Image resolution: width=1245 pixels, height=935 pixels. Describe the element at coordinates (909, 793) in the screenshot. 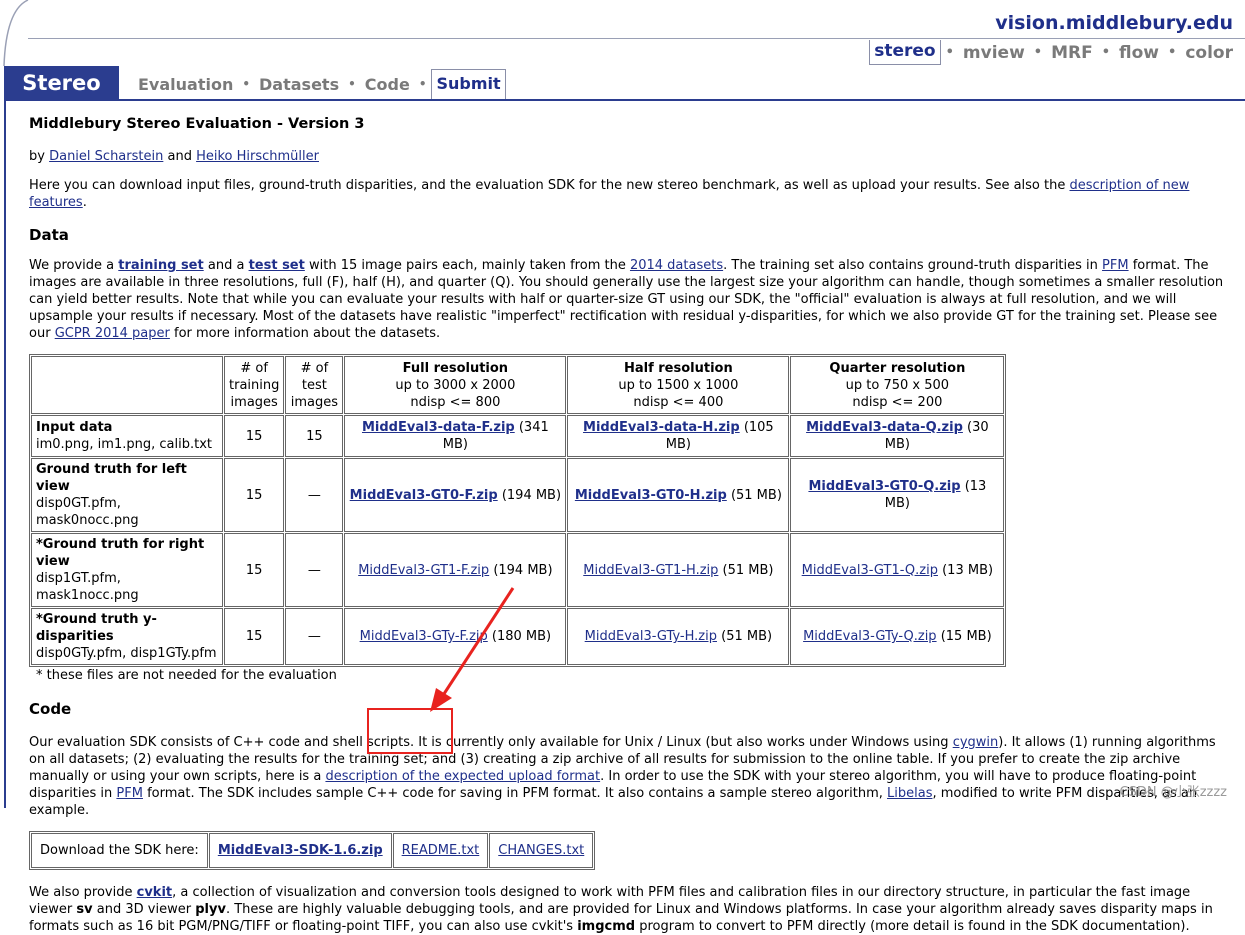

I see `libelas-link: Libelas` at that location.